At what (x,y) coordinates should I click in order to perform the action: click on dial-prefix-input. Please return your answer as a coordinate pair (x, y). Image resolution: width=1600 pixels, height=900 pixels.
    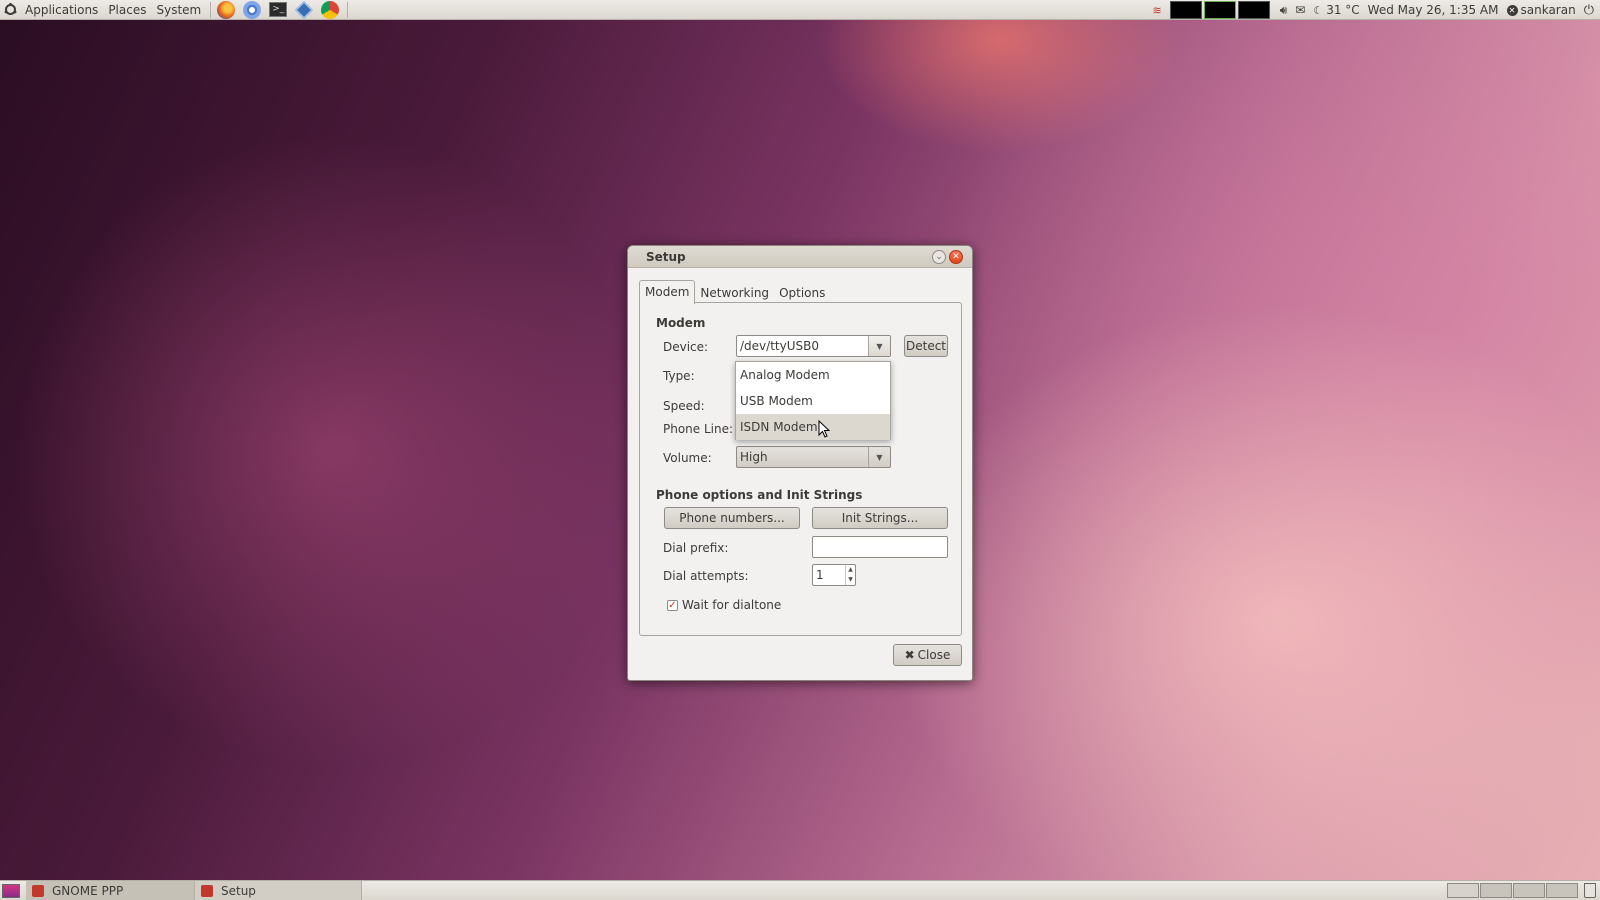
    Looking at the image, I should click on (880, 547).